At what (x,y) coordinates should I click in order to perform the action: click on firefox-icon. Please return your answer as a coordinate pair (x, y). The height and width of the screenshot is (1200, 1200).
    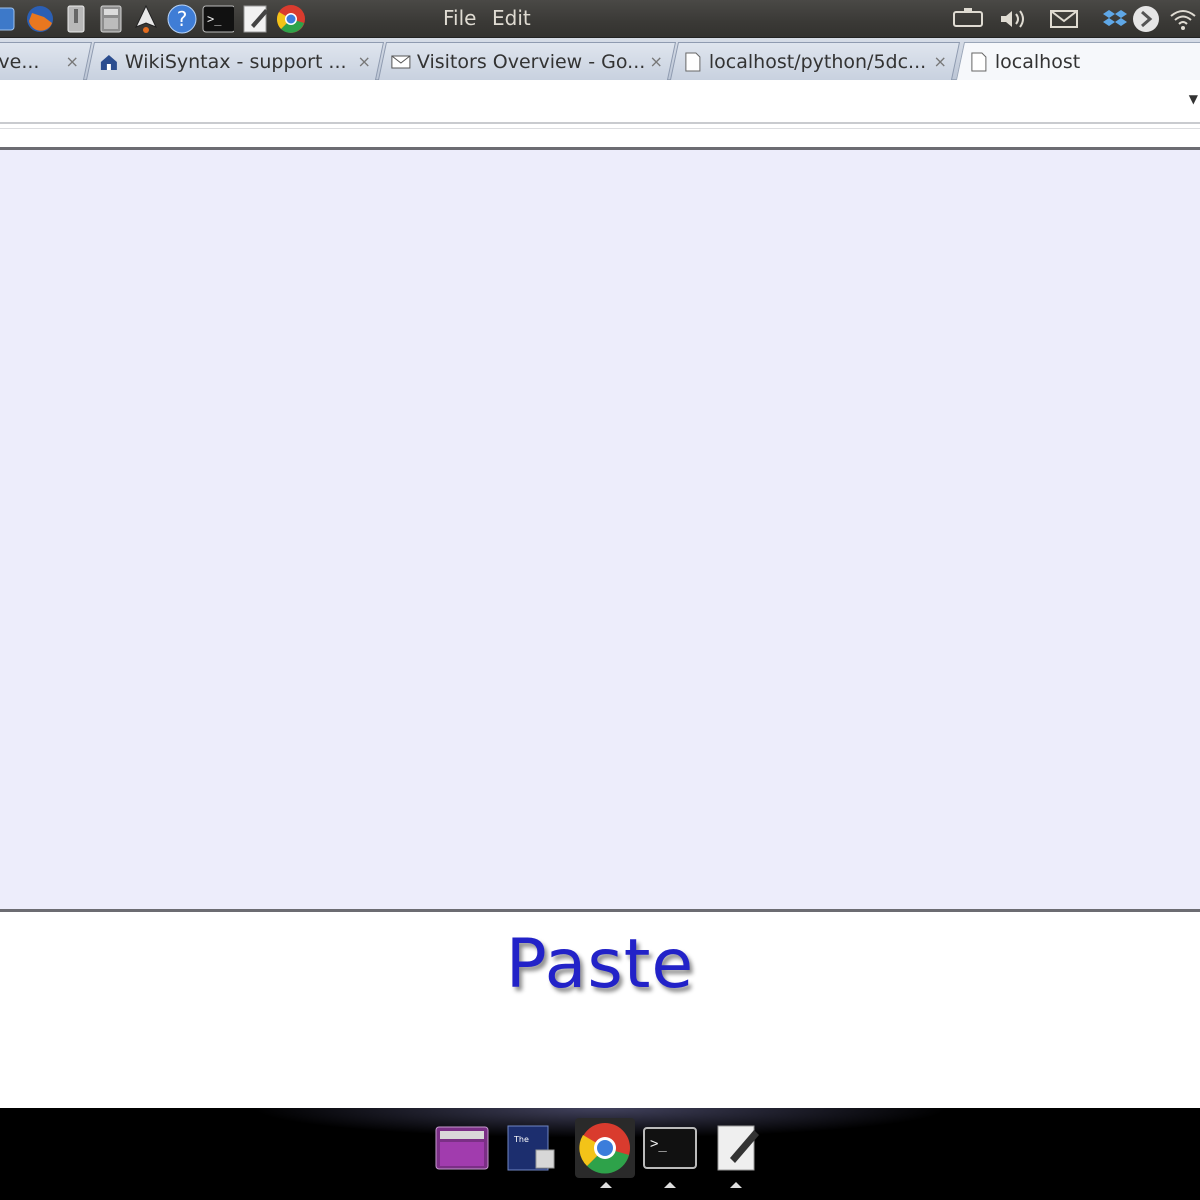
    Looking at the image, I should click on (40, 19).